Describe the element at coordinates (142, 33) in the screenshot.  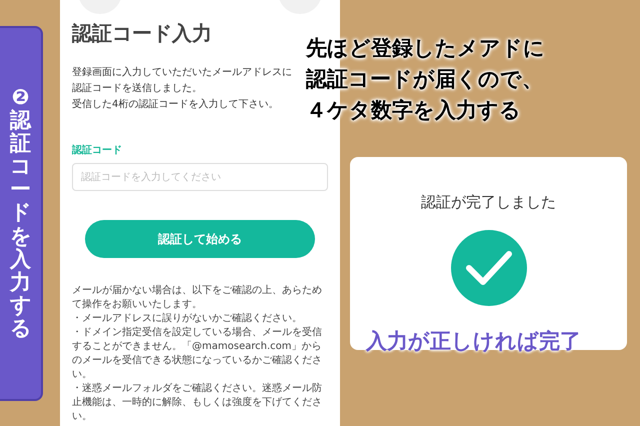
I see `page-title: 認証コード入力` at that location.